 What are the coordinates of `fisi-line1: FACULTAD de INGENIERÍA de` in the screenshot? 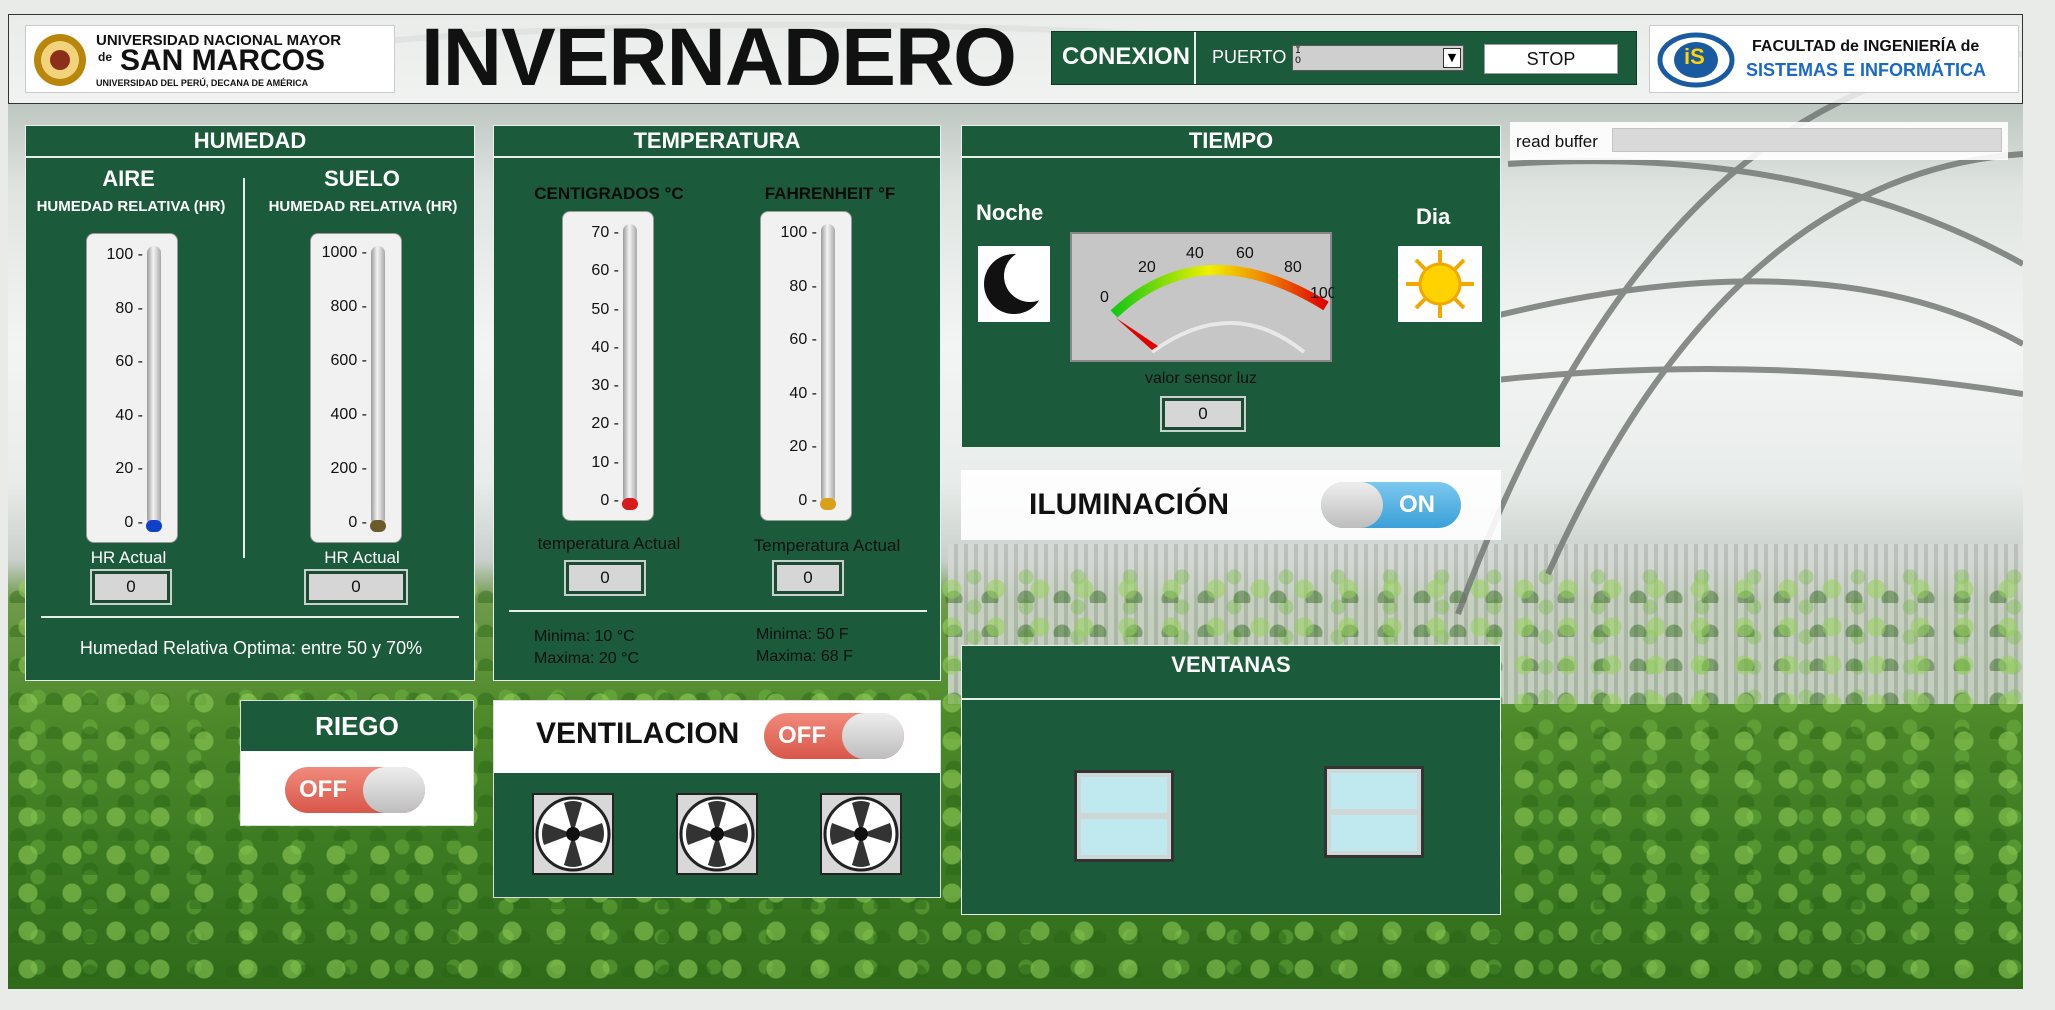 It's located at (1866, 46).